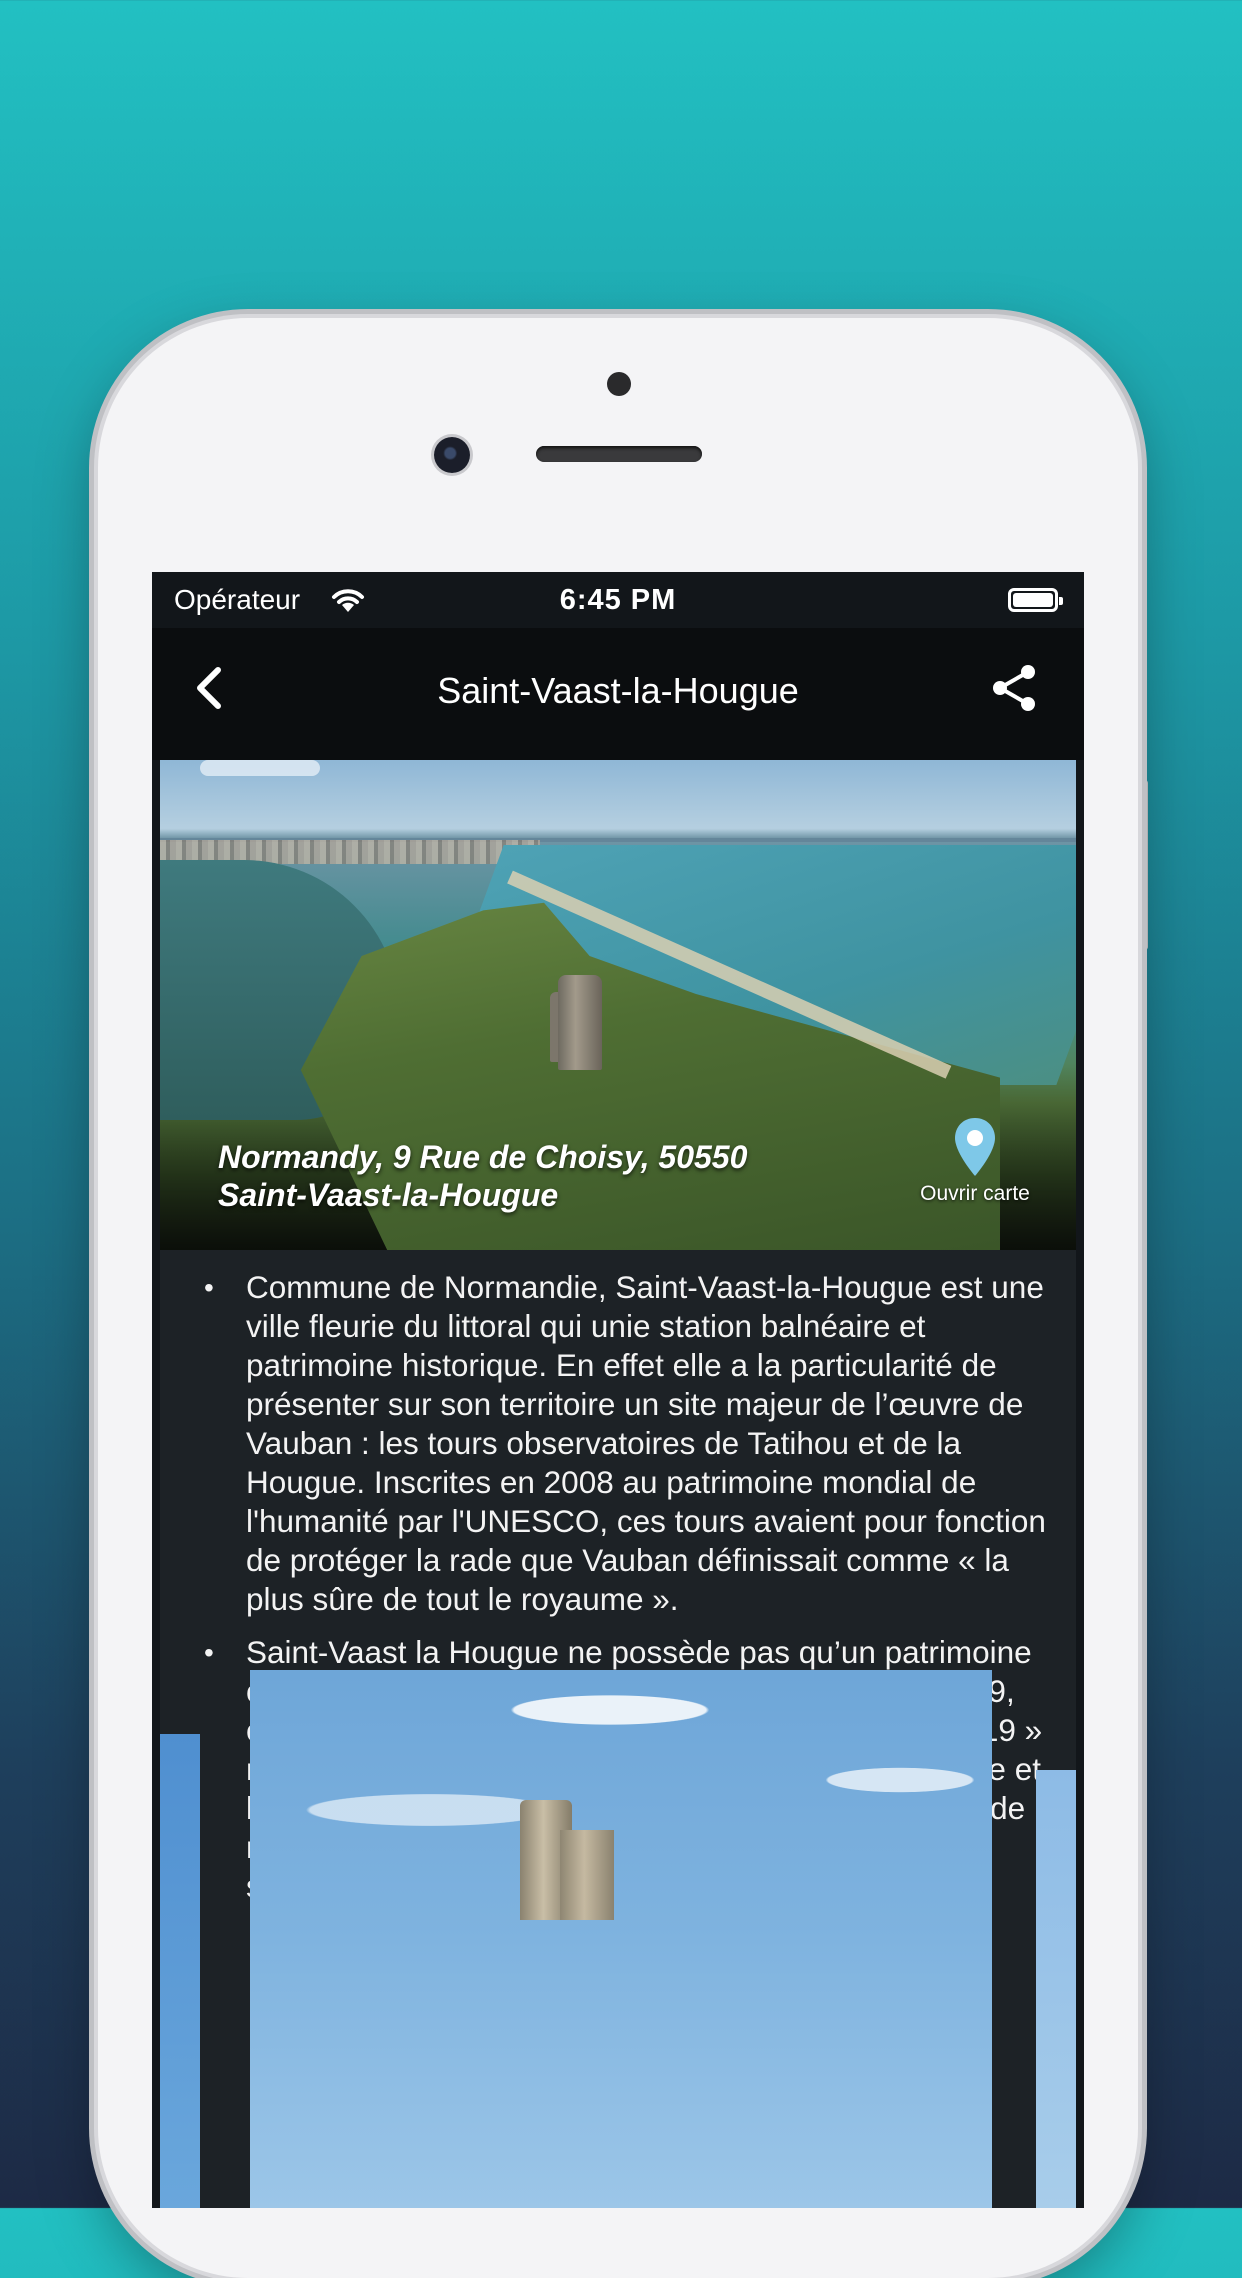  What do you see at coordinates (1056, 1989) in the screenshot?
I see `carousel-next-photo` at bounding box center [1056, 1989].